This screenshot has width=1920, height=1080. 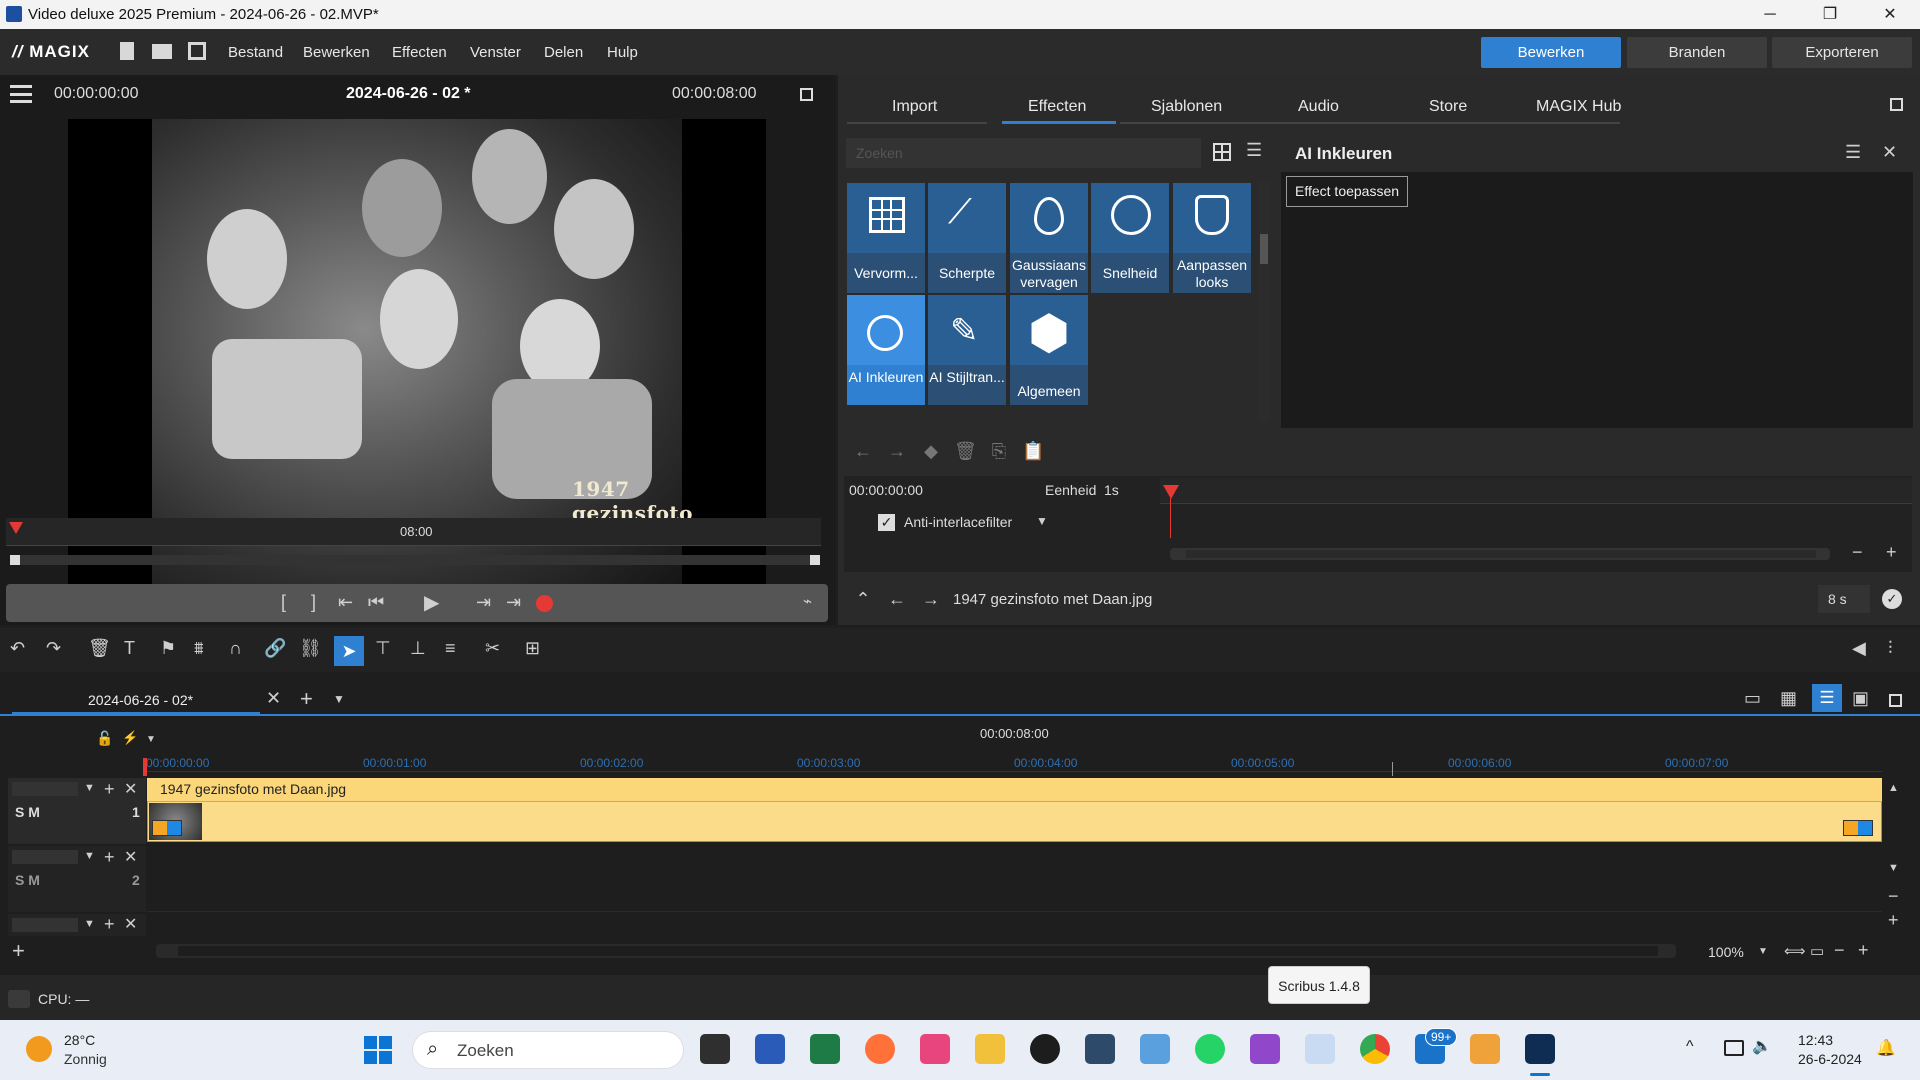 What do you see at coordinates (1448, 107) in the screenshot?
I see `tab-store: Store` at bounding box center [1448, 107].